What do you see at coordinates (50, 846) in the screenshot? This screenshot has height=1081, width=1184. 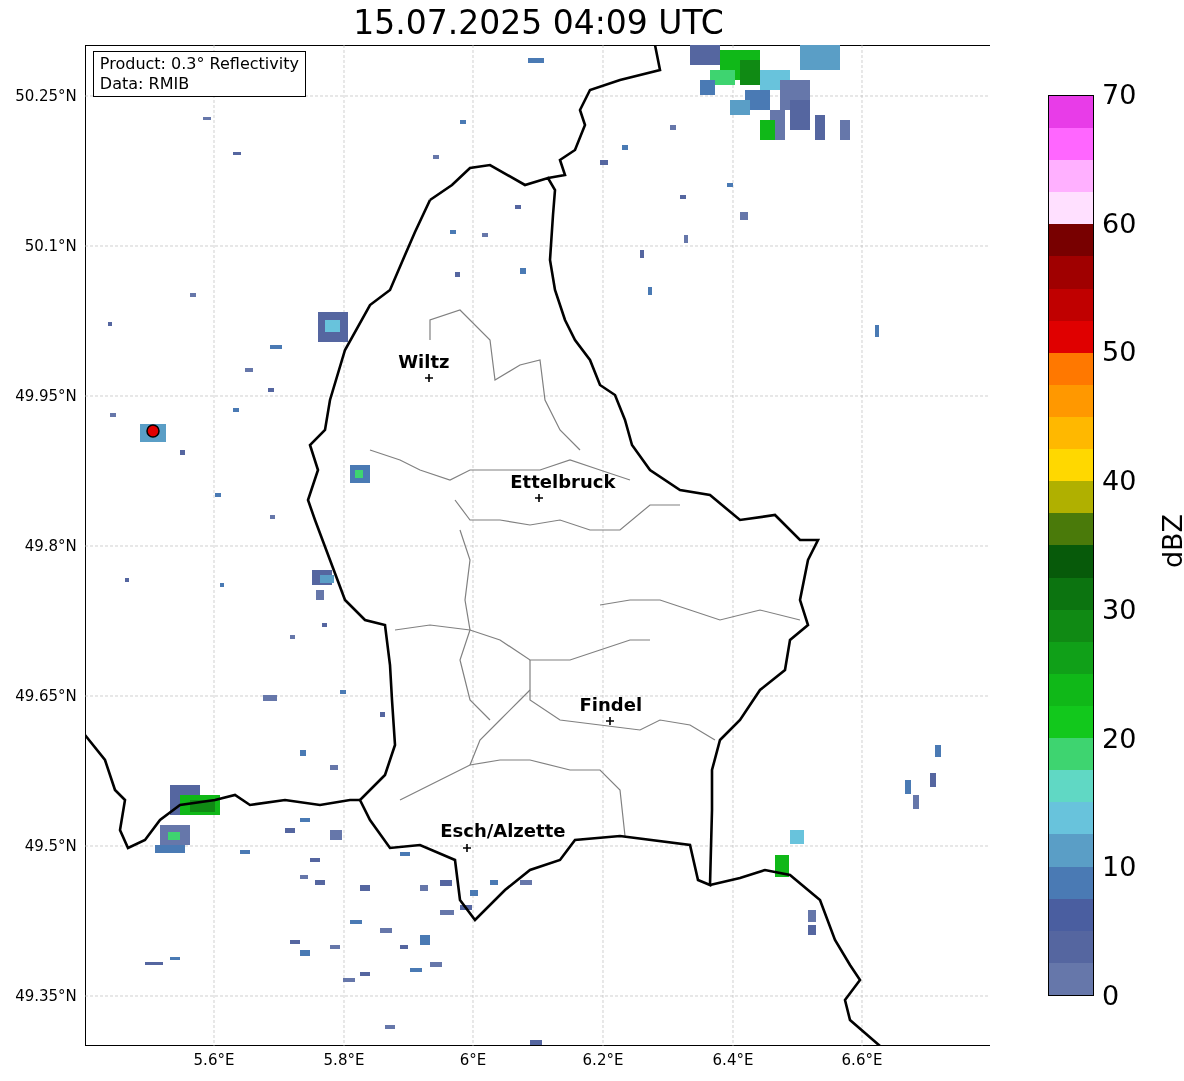 I see `latitude-label: 49.5°N` at bounding box center [50, 846].